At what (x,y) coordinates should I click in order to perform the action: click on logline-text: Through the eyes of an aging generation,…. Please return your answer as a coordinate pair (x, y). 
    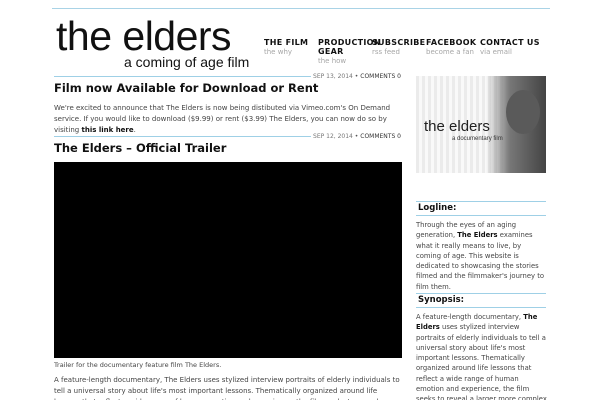
    Looking at the image, I should click on (482, 256).